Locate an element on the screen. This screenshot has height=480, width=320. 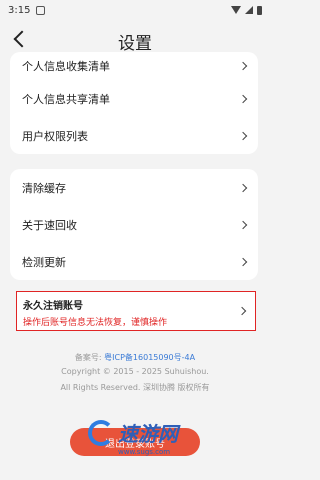
status-bar: 3:15 is located at coordinates (135, 10).